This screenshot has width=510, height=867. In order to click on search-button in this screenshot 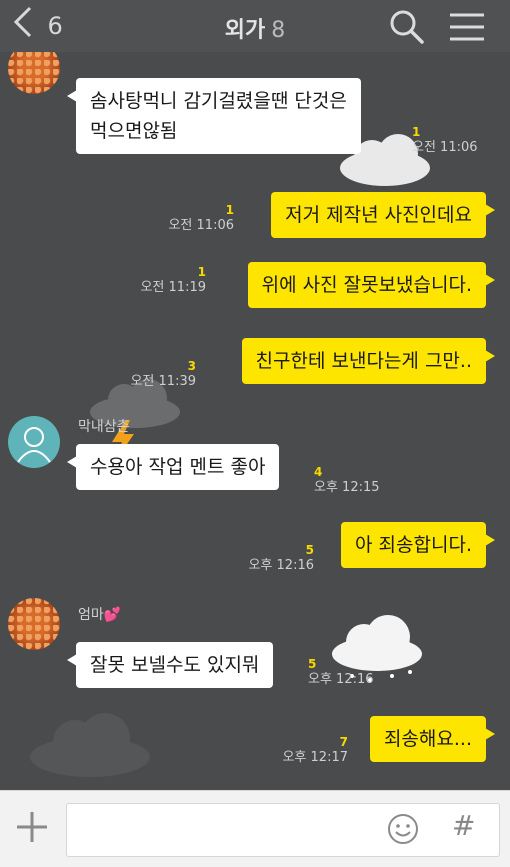, I will do `click(407, 27)`.